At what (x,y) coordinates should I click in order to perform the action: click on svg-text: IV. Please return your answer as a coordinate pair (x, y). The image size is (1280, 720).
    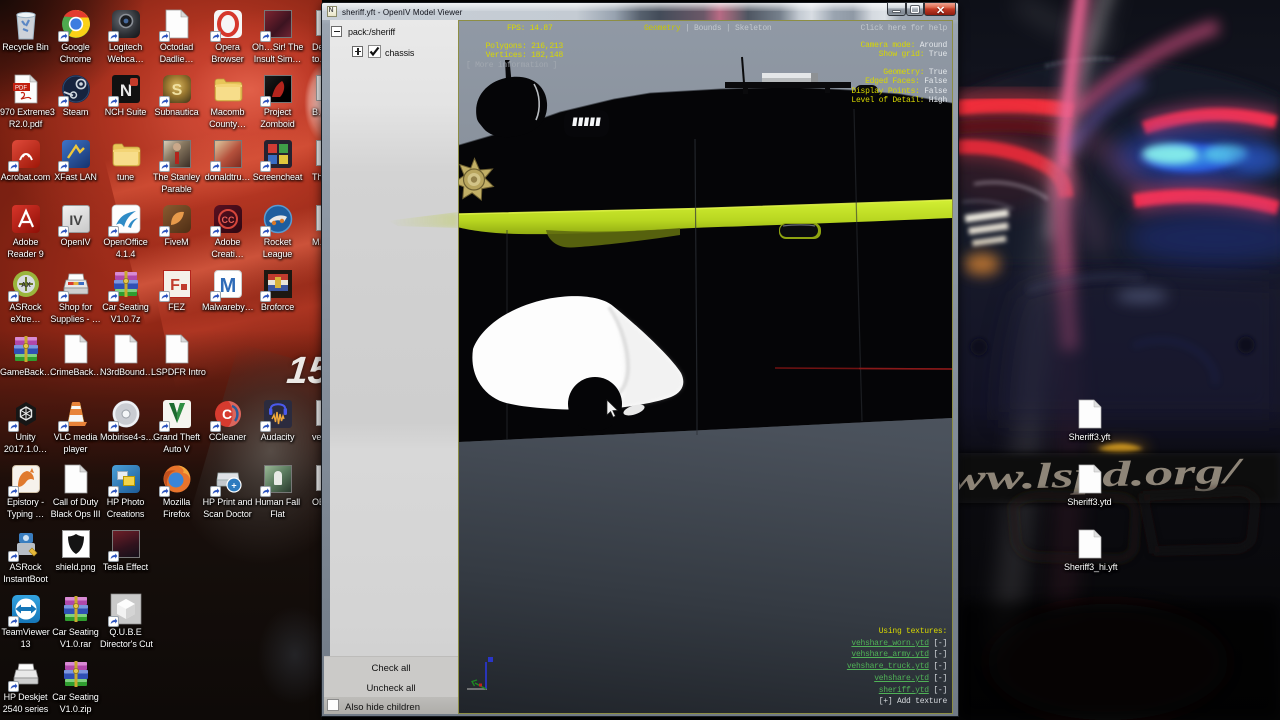
    Looking at the image, I should click on (76, 220).